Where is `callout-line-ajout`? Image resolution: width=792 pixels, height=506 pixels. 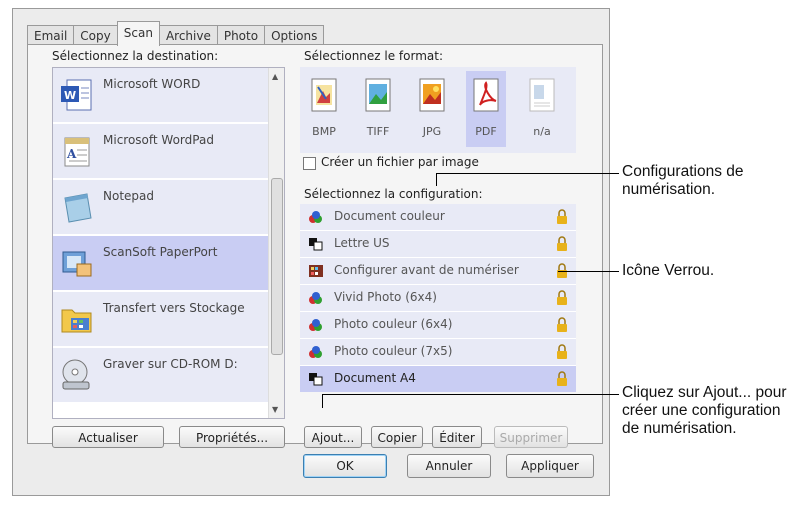
callout-line-ajout is located at coordinates (470, 394).